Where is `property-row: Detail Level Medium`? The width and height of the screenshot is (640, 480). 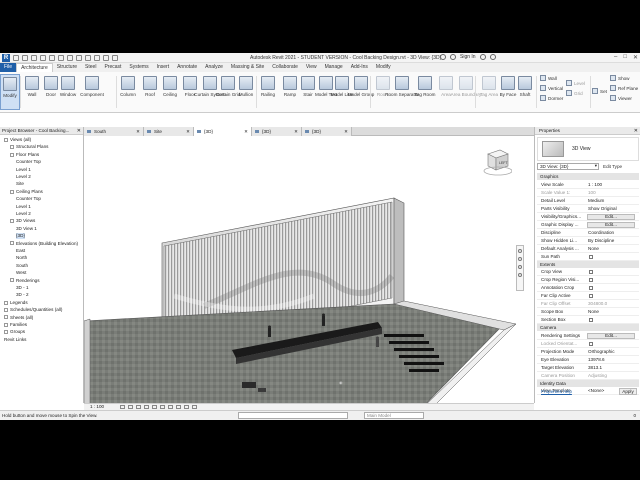
property-row: Detail Level Medium is located at coordinates (588, 201).